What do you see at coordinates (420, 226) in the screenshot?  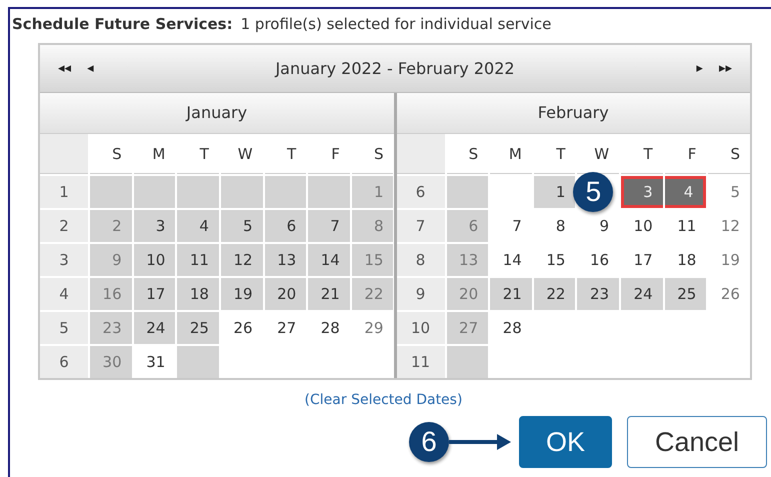 I see `week-number: 7` at bounding box center [420, 226].